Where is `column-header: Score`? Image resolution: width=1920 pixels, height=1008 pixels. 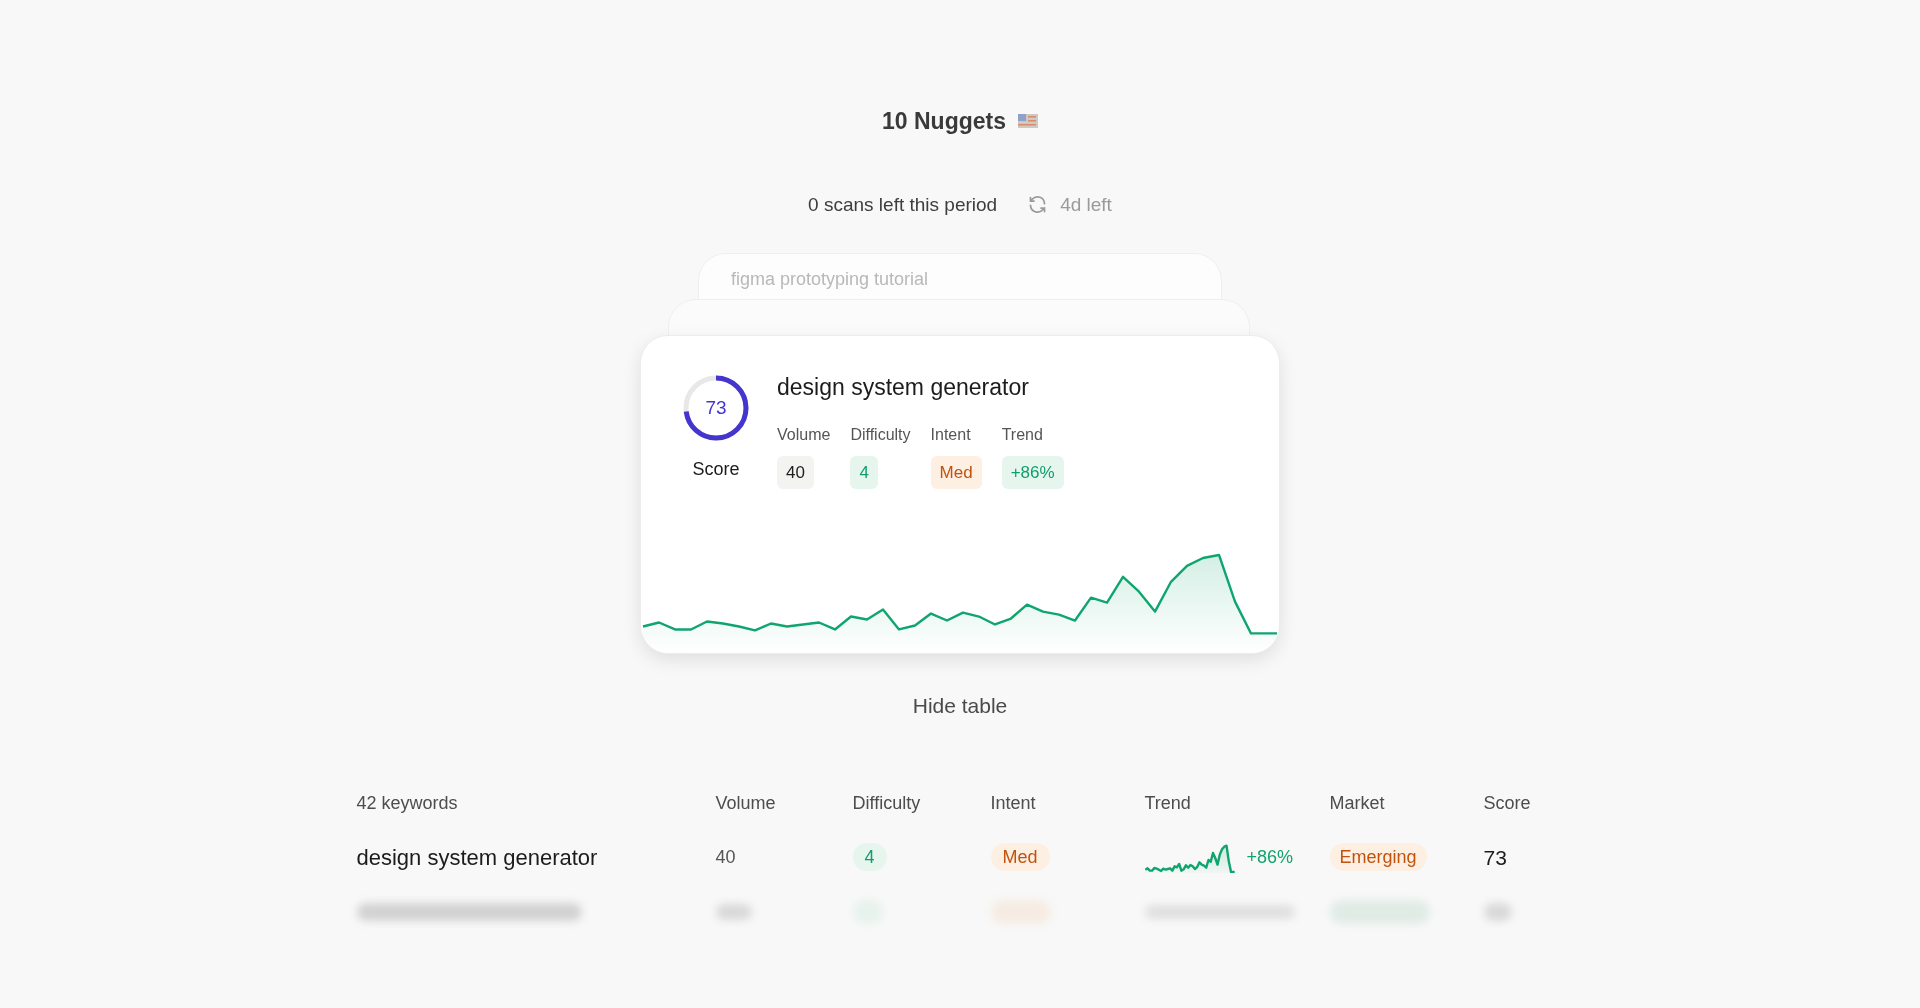
column-header: Score is located at coordinates (1507, 802).